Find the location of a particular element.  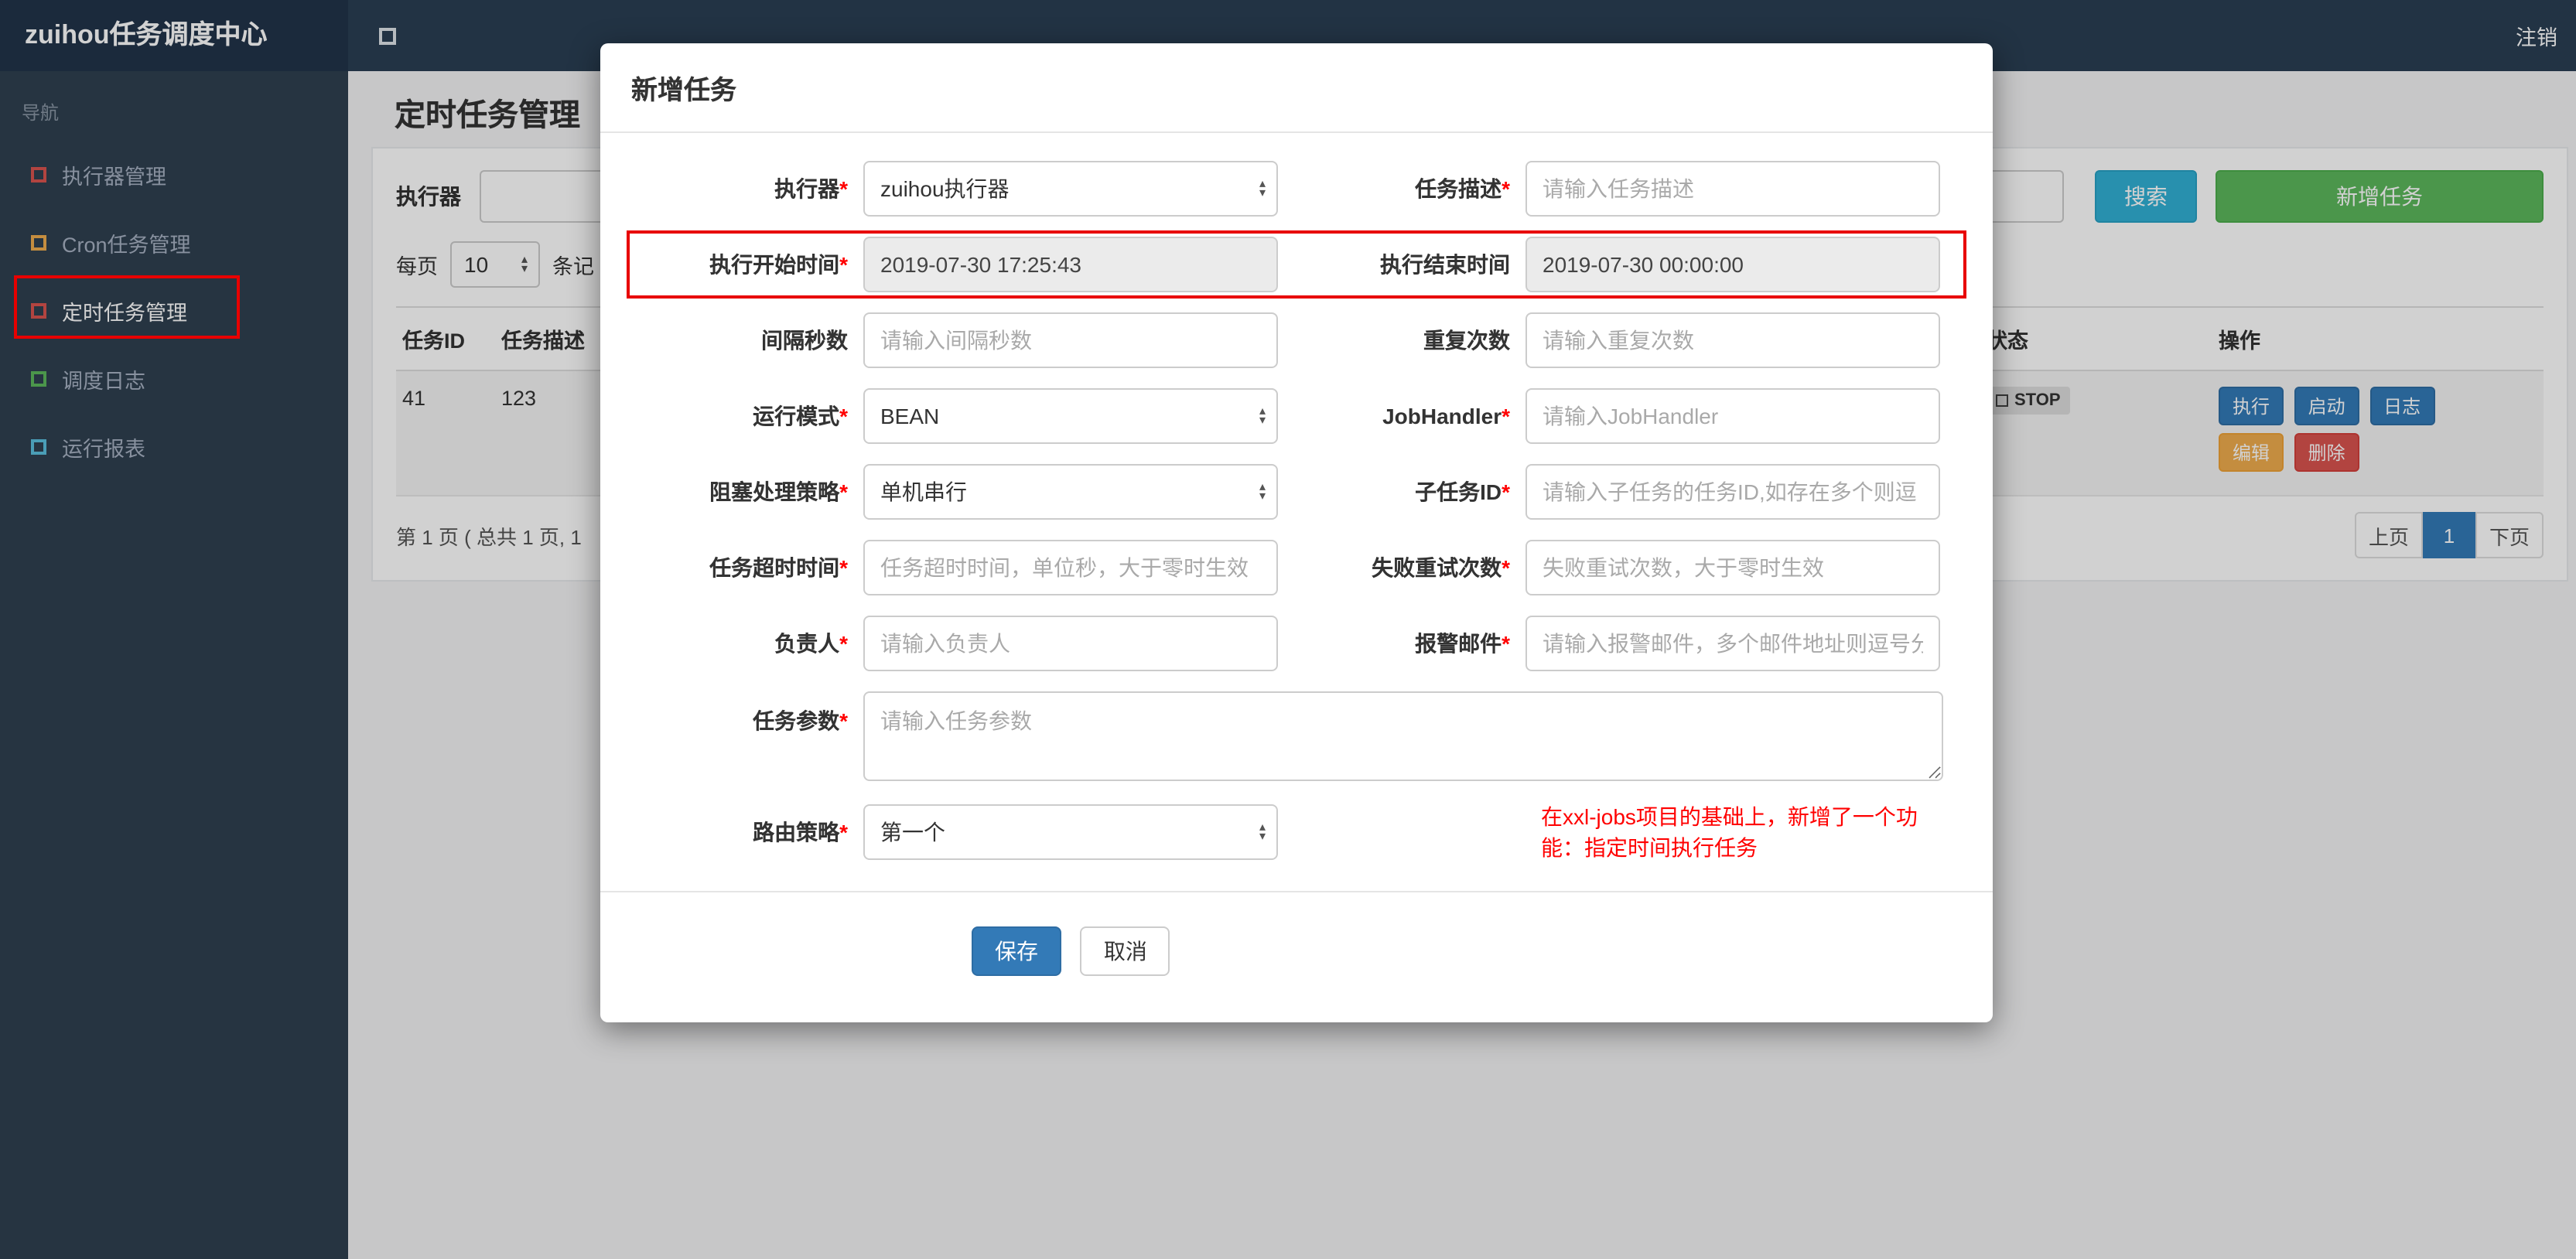

label-text: 任务参数 is located at coordinates (796, 721).